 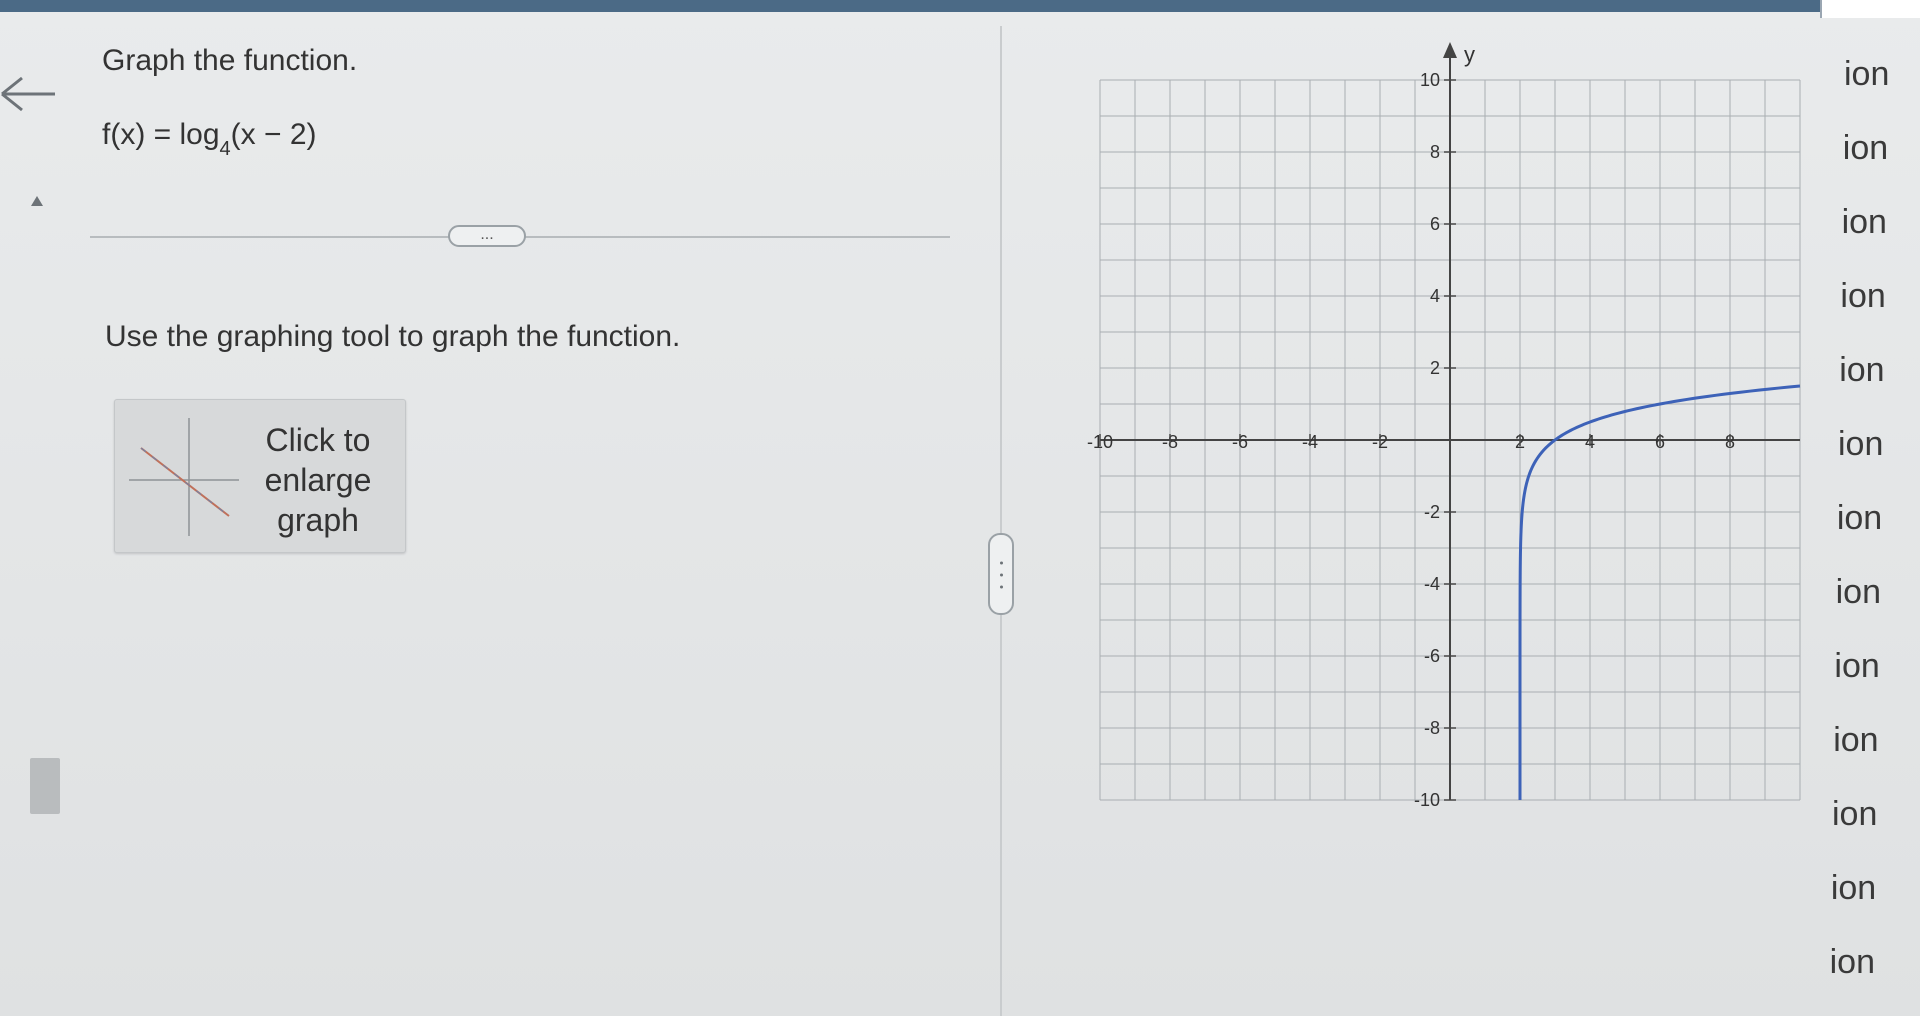 I want to click on y-tick-label: 2, so click(x=1435, y=368).